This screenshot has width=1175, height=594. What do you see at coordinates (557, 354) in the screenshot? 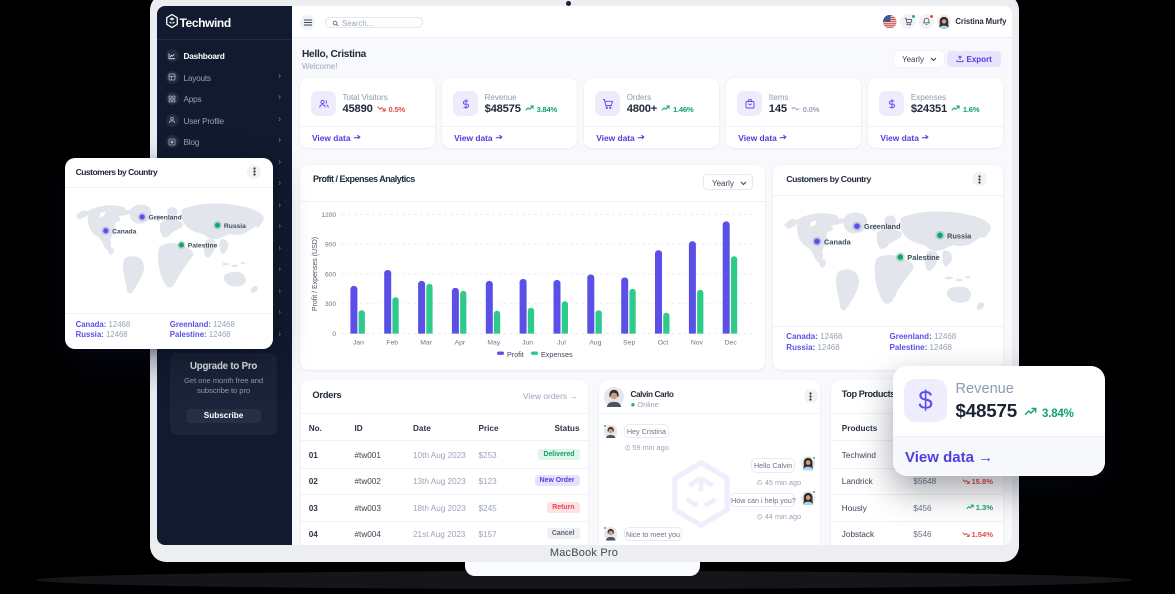
I see `svg-text: Expenses` at bounding box center [557, 354].